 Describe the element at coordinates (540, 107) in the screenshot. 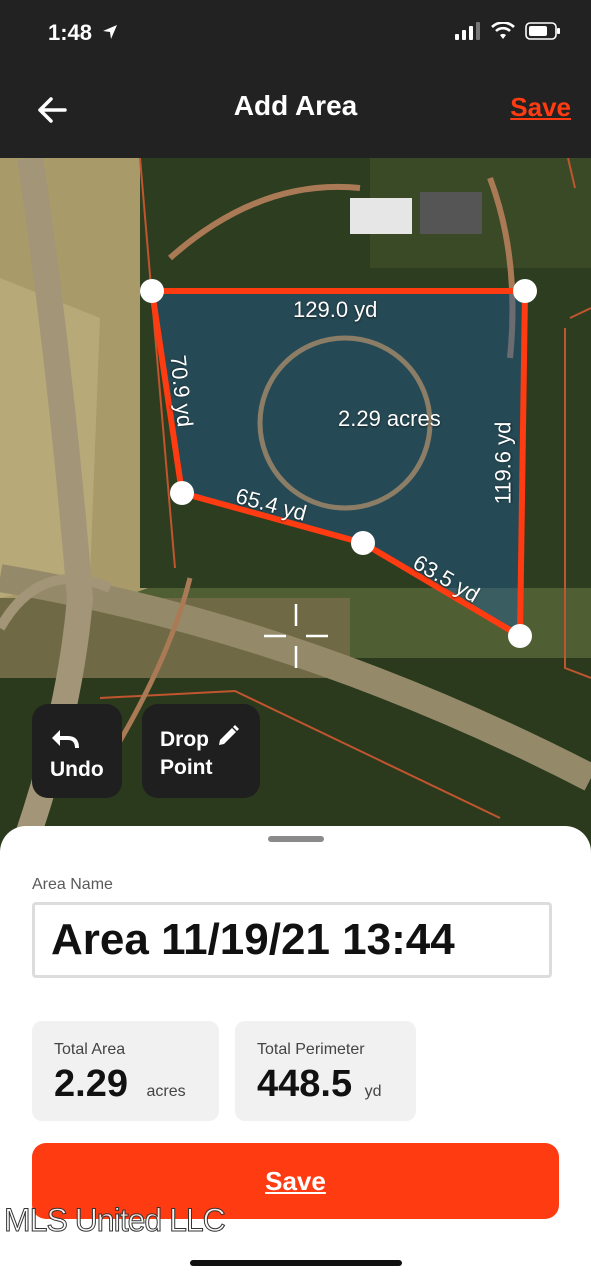

I see `header-save-button: Save` at that location.